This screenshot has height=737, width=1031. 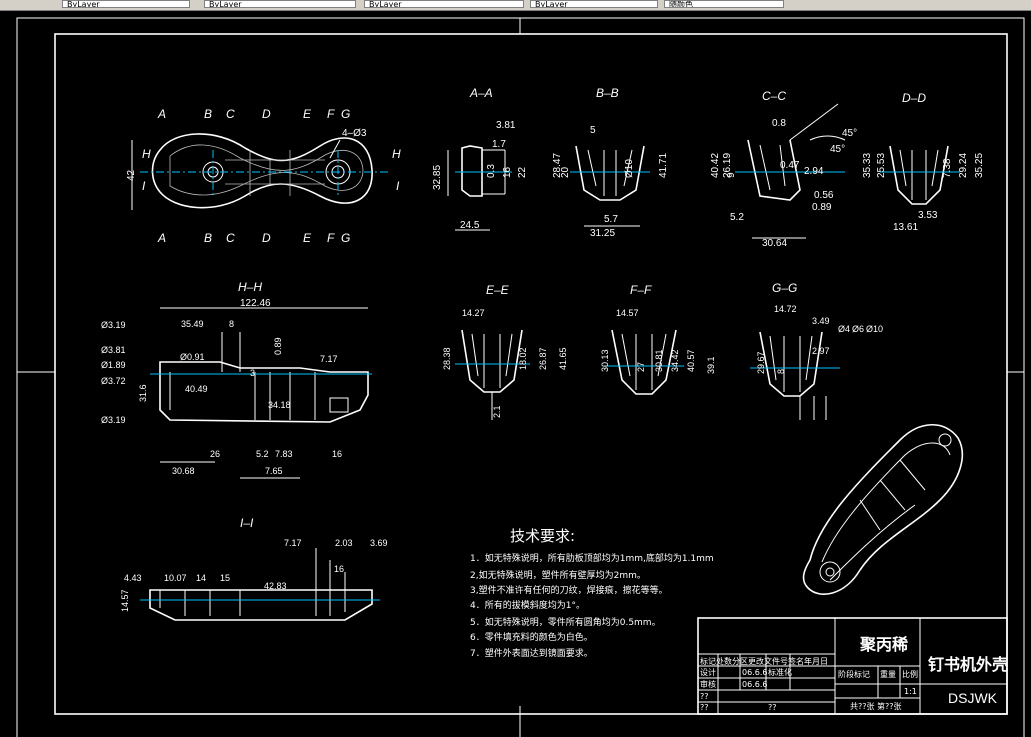 What do you see at coordinates (888, 674) in the screenshot?
I see `title-weight-label: 重量` at bounding box center [888, 674].